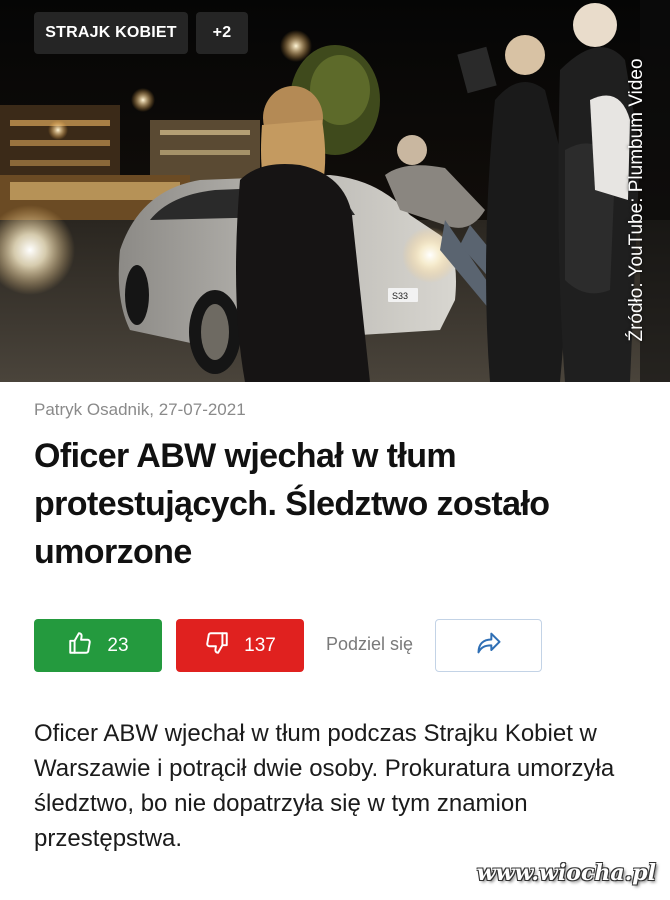 The image size is (670, 900). I want to click on share-button, so click(488, 645).